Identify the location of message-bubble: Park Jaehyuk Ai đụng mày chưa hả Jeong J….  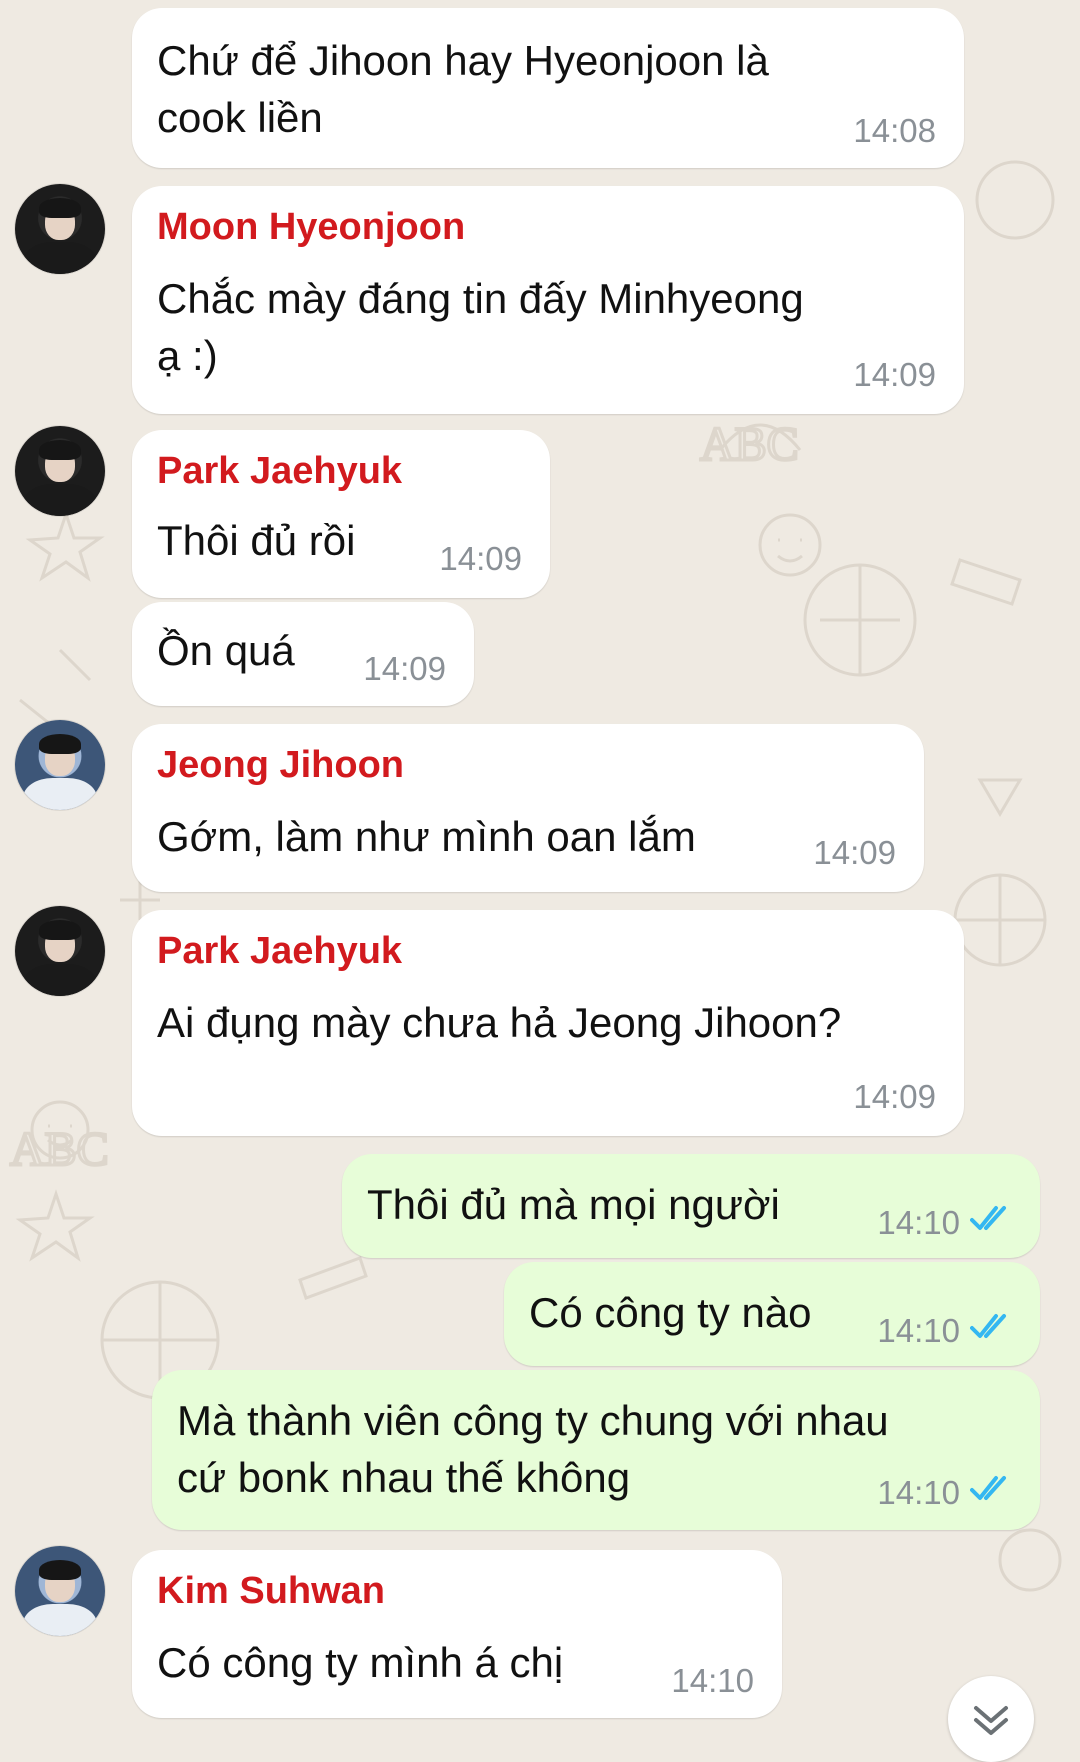
(548, 1023).